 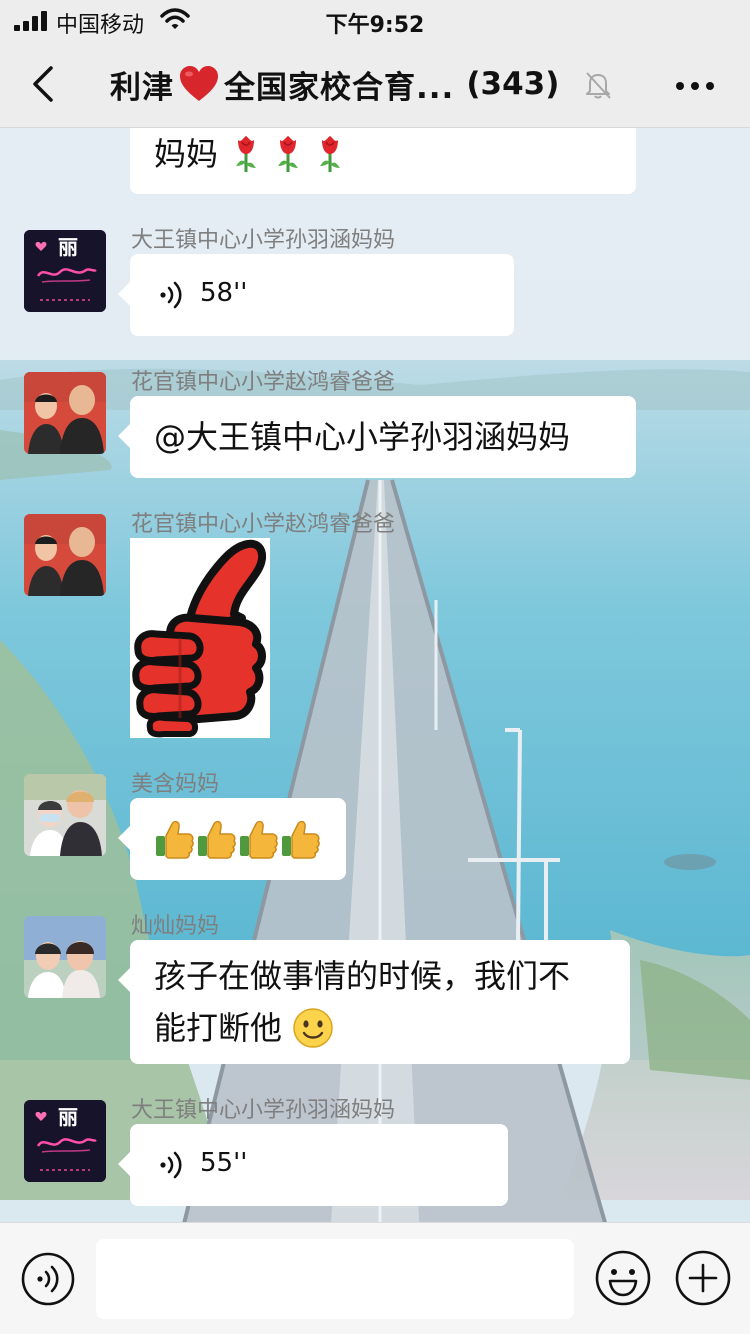 I want to click on mother-child-photo-avatar, so click(x=65, y=815).